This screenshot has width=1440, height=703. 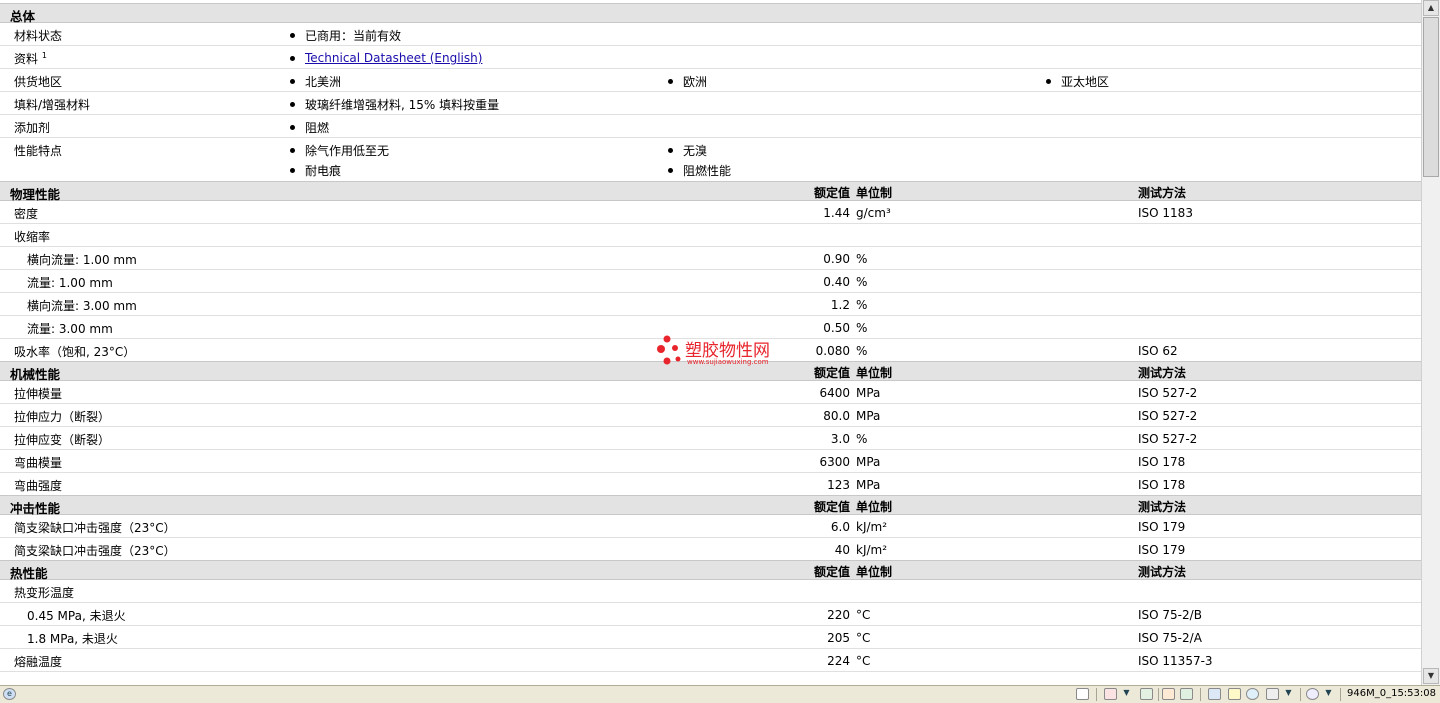 What do you see at coordinates (710, 34) in the screenshot?
I see `row-material-status: 材料状态 已商用：当前有效` at bounding box center [710, 34].